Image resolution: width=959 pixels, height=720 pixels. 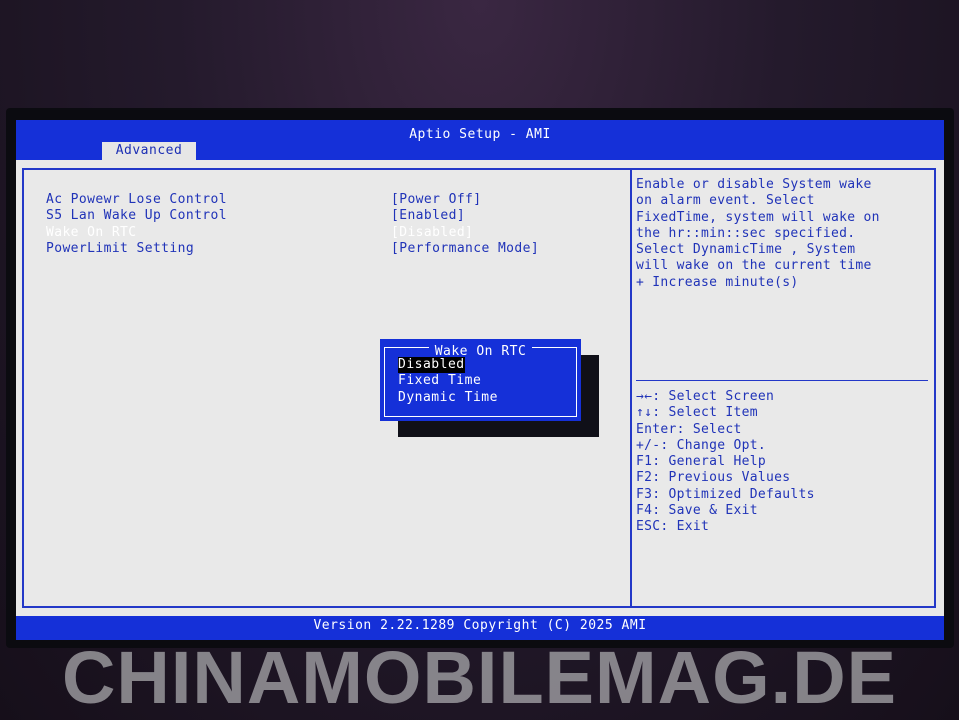 What do you see at coordinates (701, 445) in the screenshot?
I see `key-change-opt: +/-: Change Opt.` at bounding box center [701, 445].